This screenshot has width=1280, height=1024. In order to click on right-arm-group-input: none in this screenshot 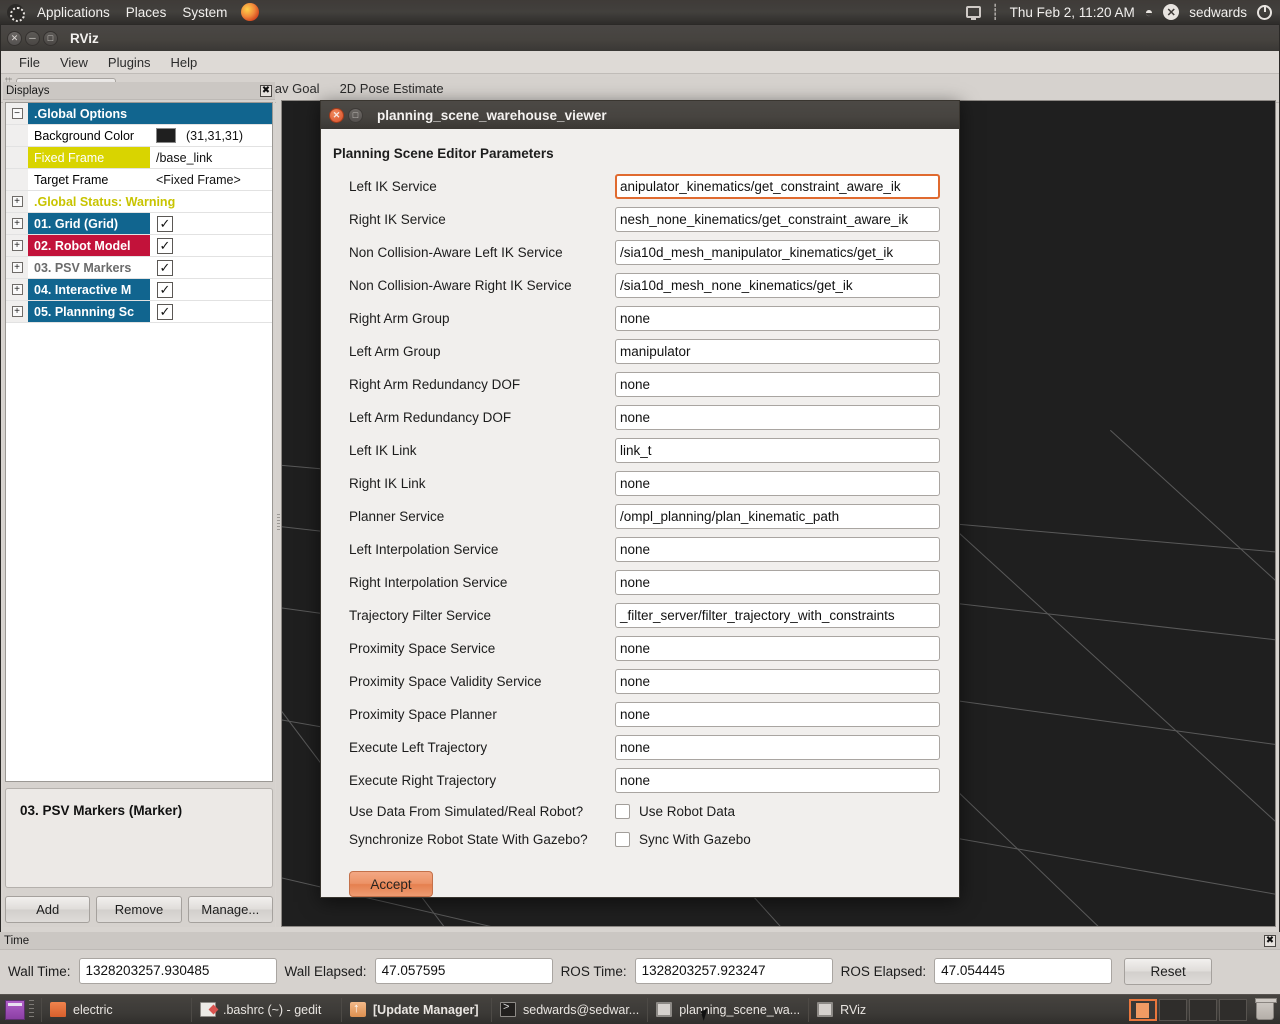, I will do `click(777, 318)`.